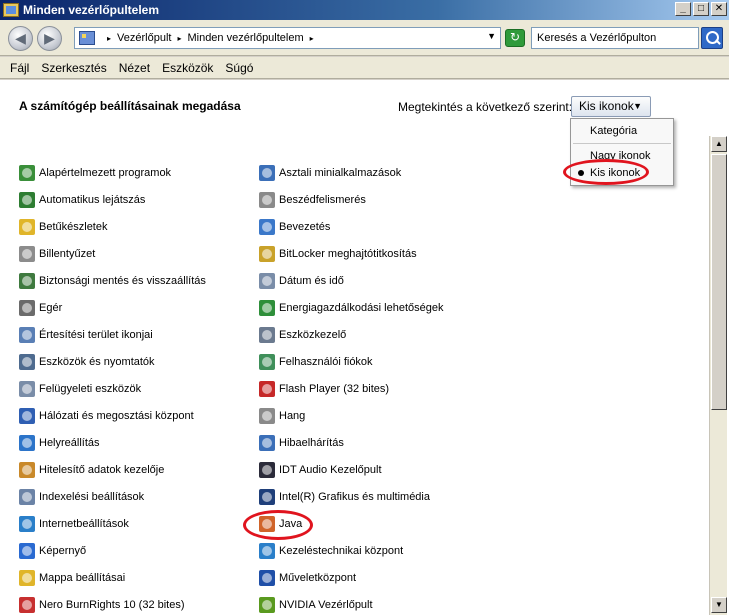  I want to click on control-panel-item-label: Dátum és idő, so click(311, 281).